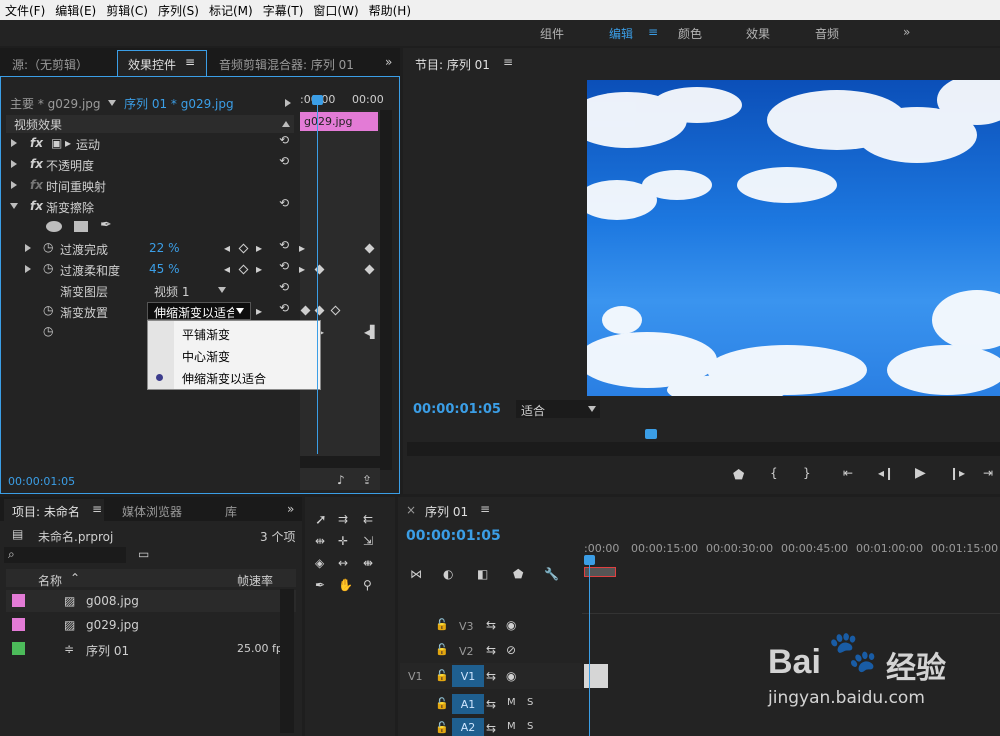  Describe the element at coordinates (14, 143) in the screenshot. I see `expand-motion-icon` at that location.